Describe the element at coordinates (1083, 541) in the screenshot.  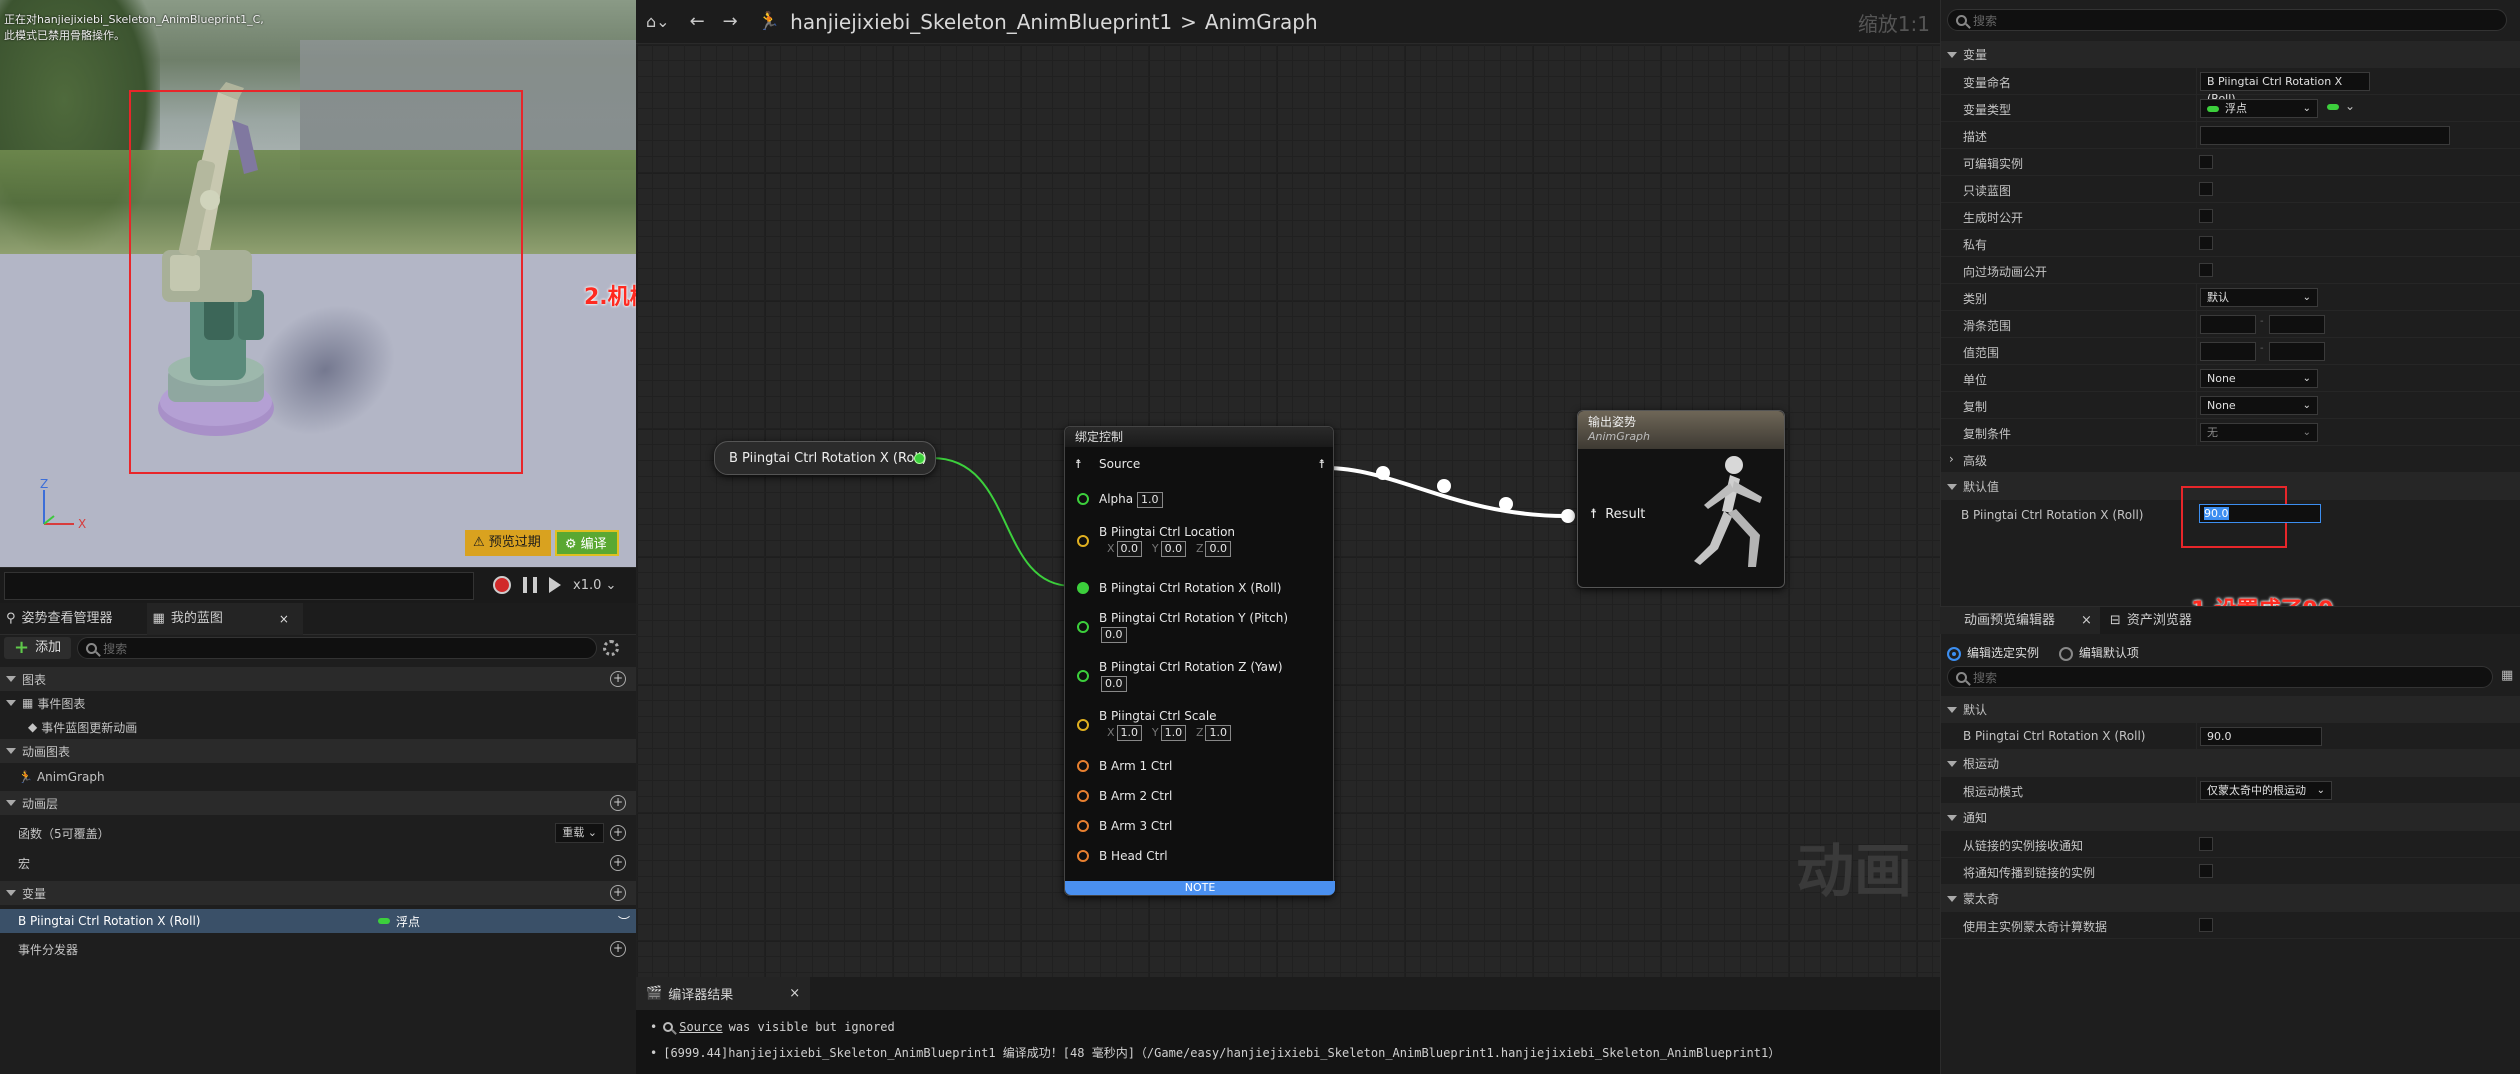
I see `location-pin` at that location.